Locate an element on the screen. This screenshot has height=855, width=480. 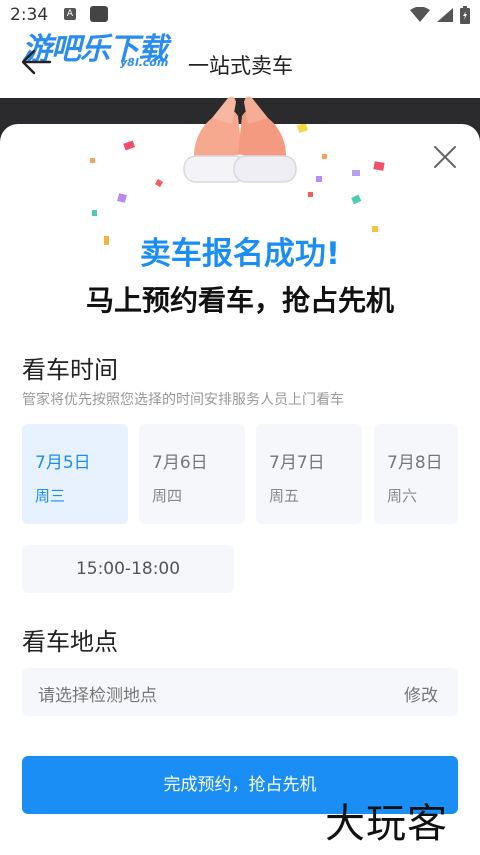
battery-icon is located at coordinates (465, 15).